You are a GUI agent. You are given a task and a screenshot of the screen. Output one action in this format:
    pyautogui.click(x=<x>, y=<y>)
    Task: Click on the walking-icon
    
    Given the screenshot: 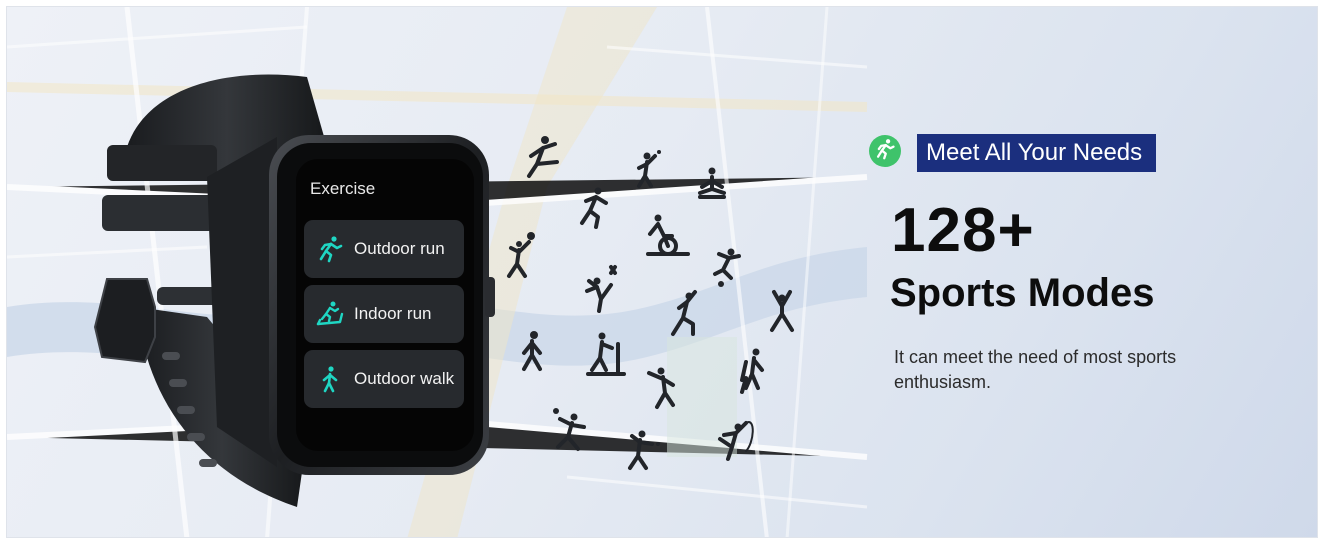 What is the action you would take?
    pyautogui.click(x=532, y=351)
    